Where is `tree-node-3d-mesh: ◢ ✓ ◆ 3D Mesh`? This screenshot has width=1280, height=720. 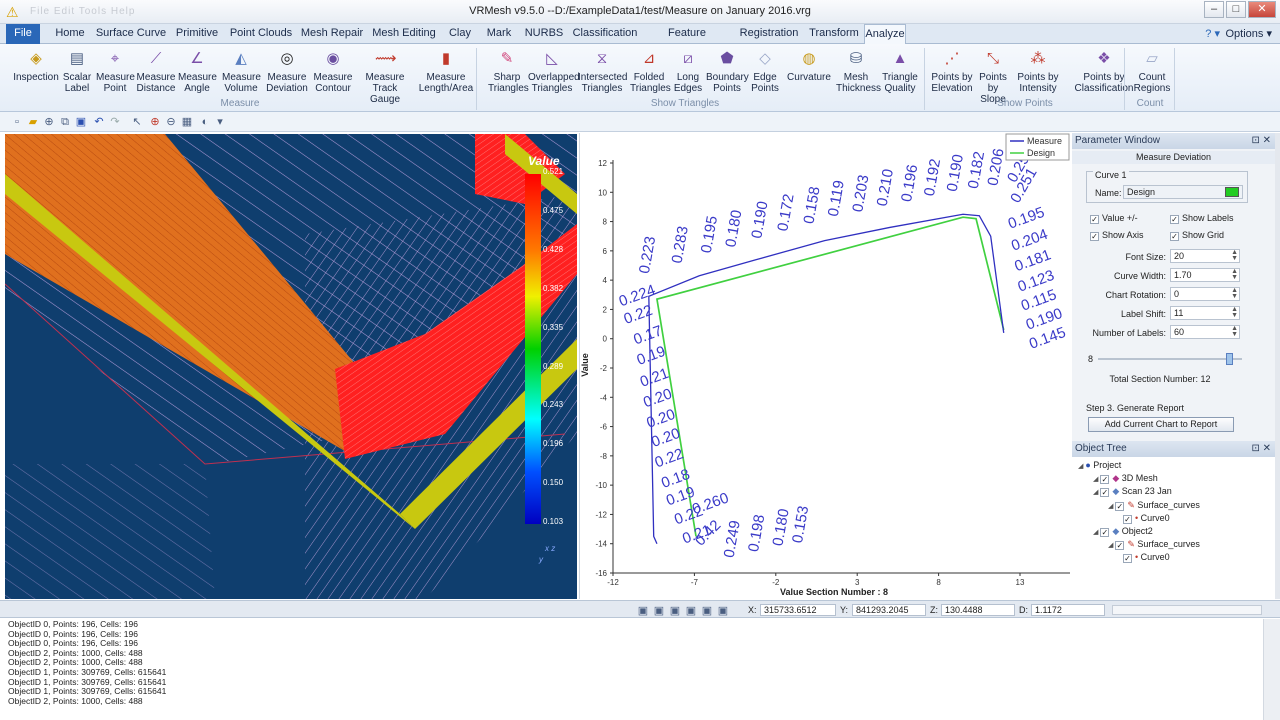 tree-node-3d-mesh: ◢ ✓ ◆ 3D Mesh is located at coordinates (1125, 479).